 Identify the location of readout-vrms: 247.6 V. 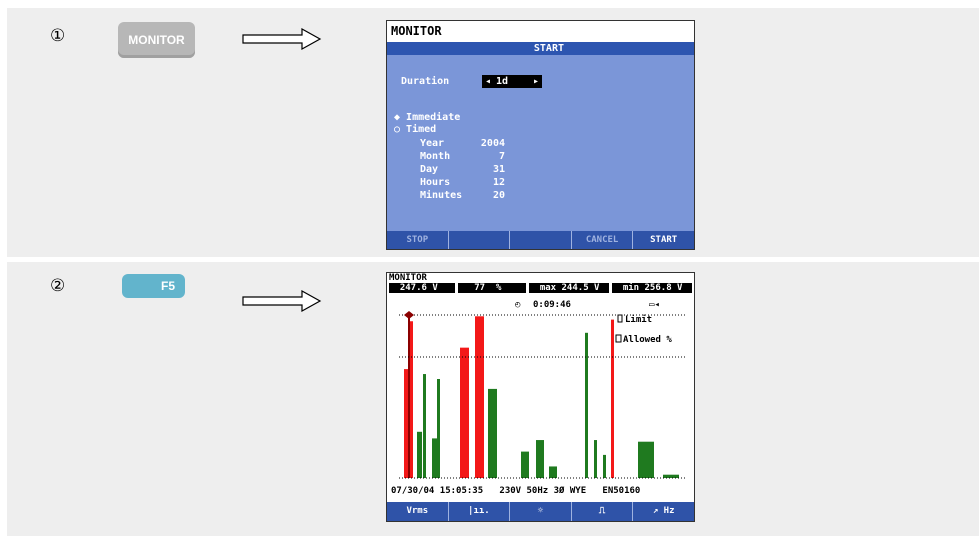
(422, 288).